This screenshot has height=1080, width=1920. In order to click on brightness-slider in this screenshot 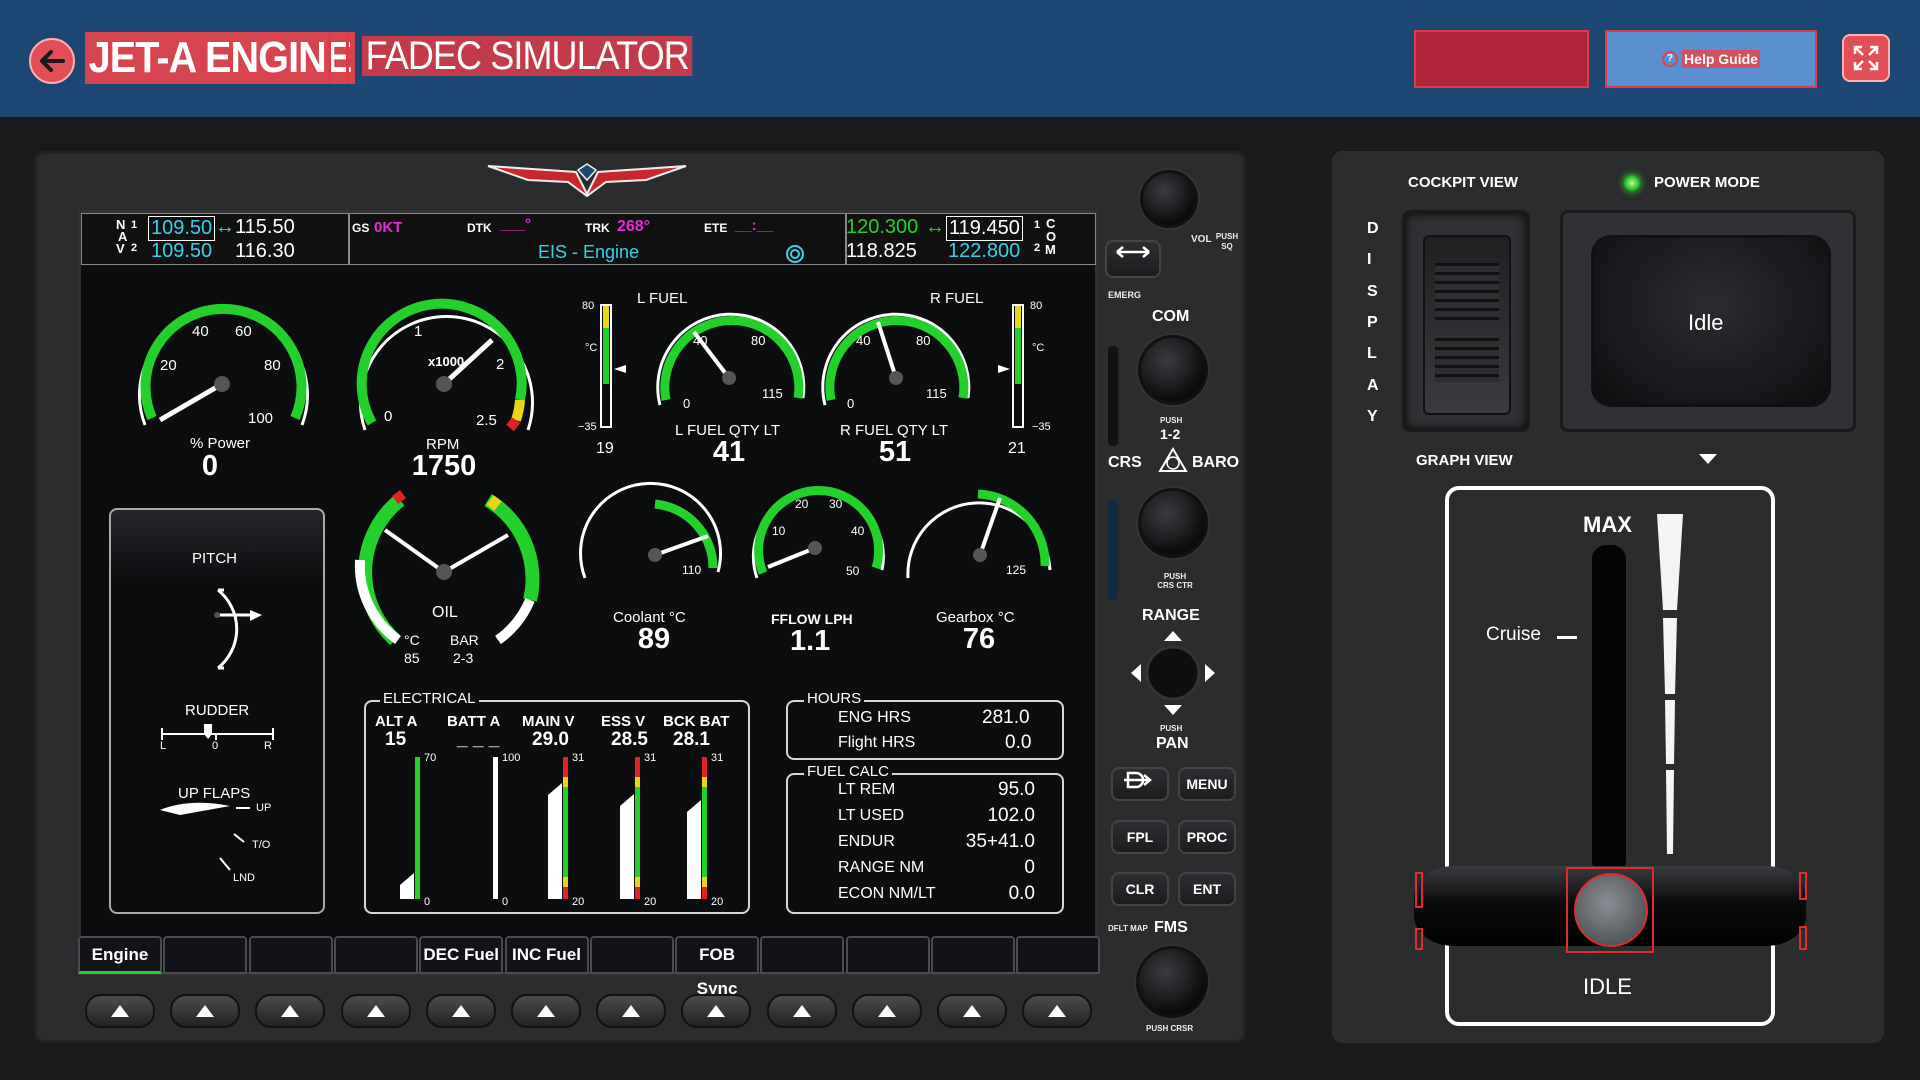, I will do `click(1113, 396)`.